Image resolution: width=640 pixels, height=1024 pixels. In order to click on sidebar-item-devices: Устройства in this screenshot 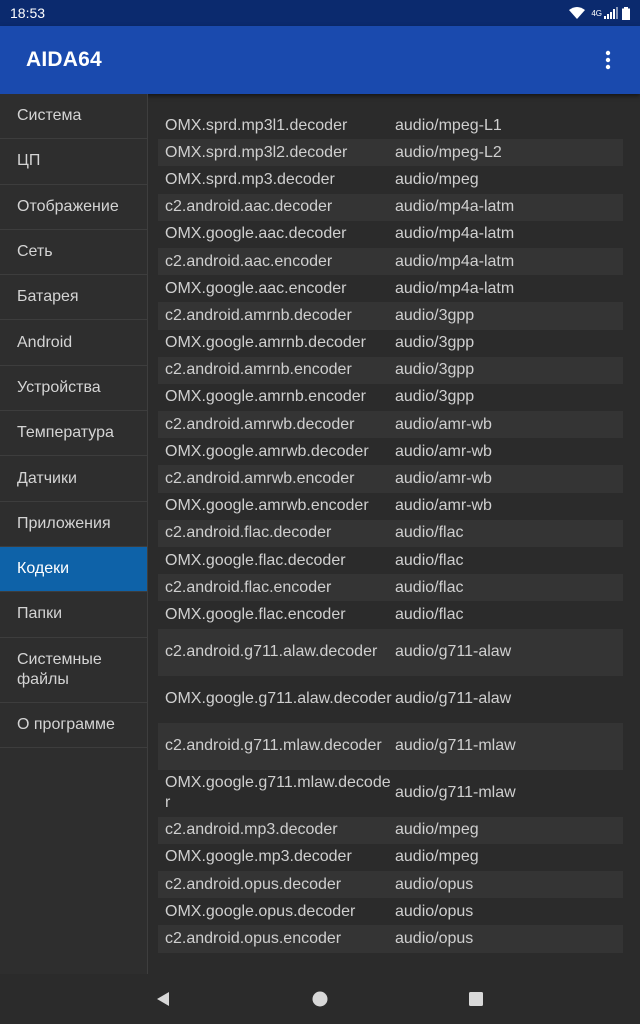, I will do `click(73, 389)`.